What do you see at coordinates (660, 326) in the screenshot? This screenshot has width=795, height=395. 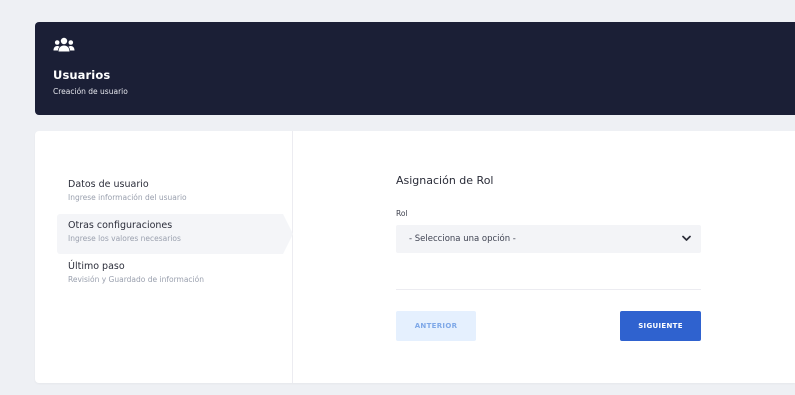 I see `next-button: SIGUIENTE` at bounding box center [660, 326].